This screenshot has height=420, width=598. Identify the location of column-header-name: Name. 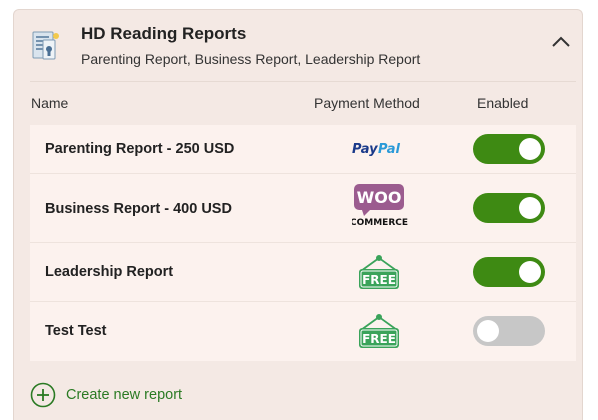
(50, 103).